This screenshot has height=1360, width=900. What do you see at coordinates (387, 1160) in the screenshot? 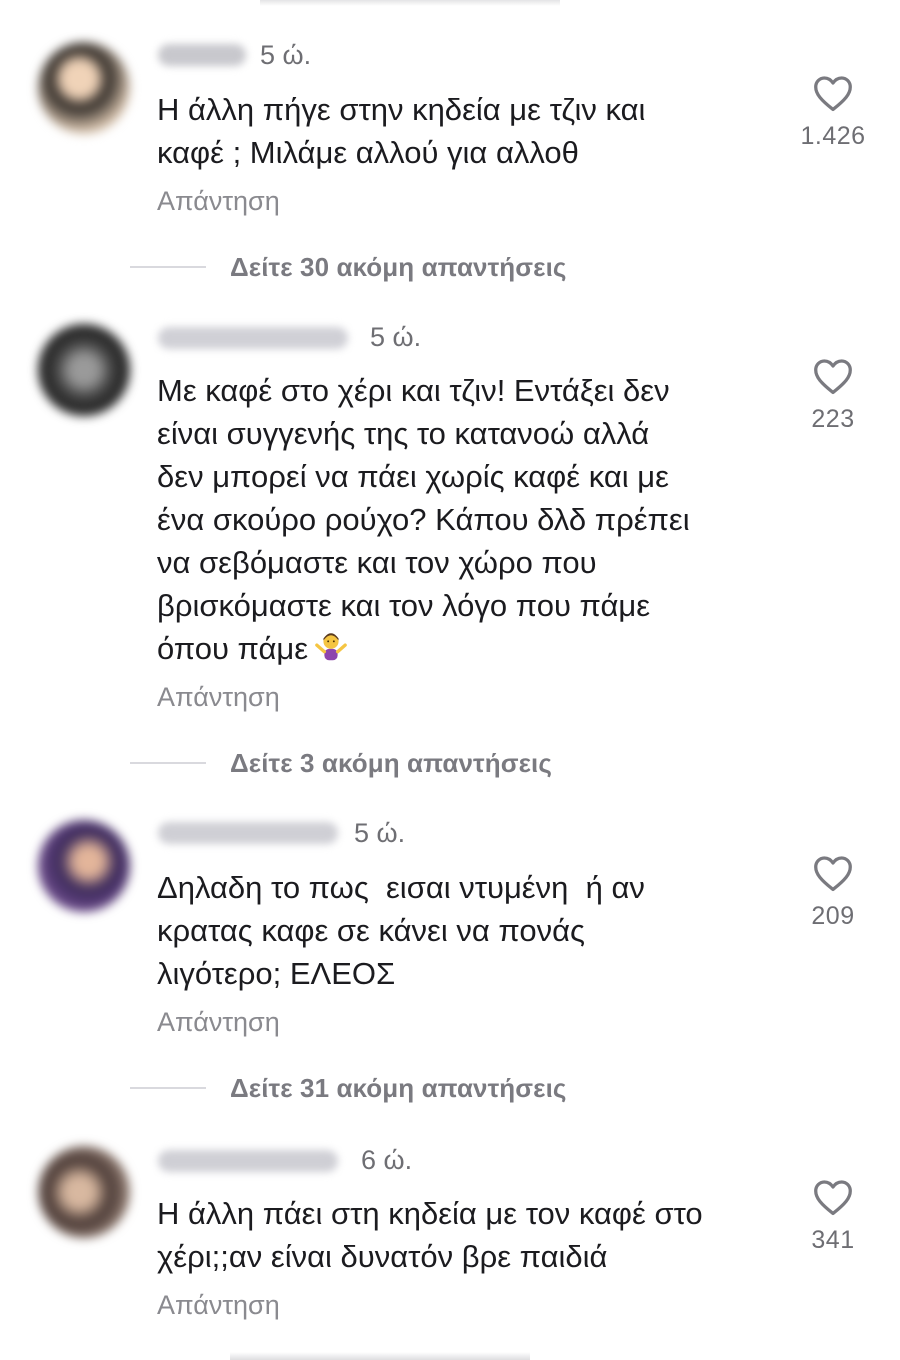
I see `comment-time: 6 ώ.` at bounding box center [387, 1160].